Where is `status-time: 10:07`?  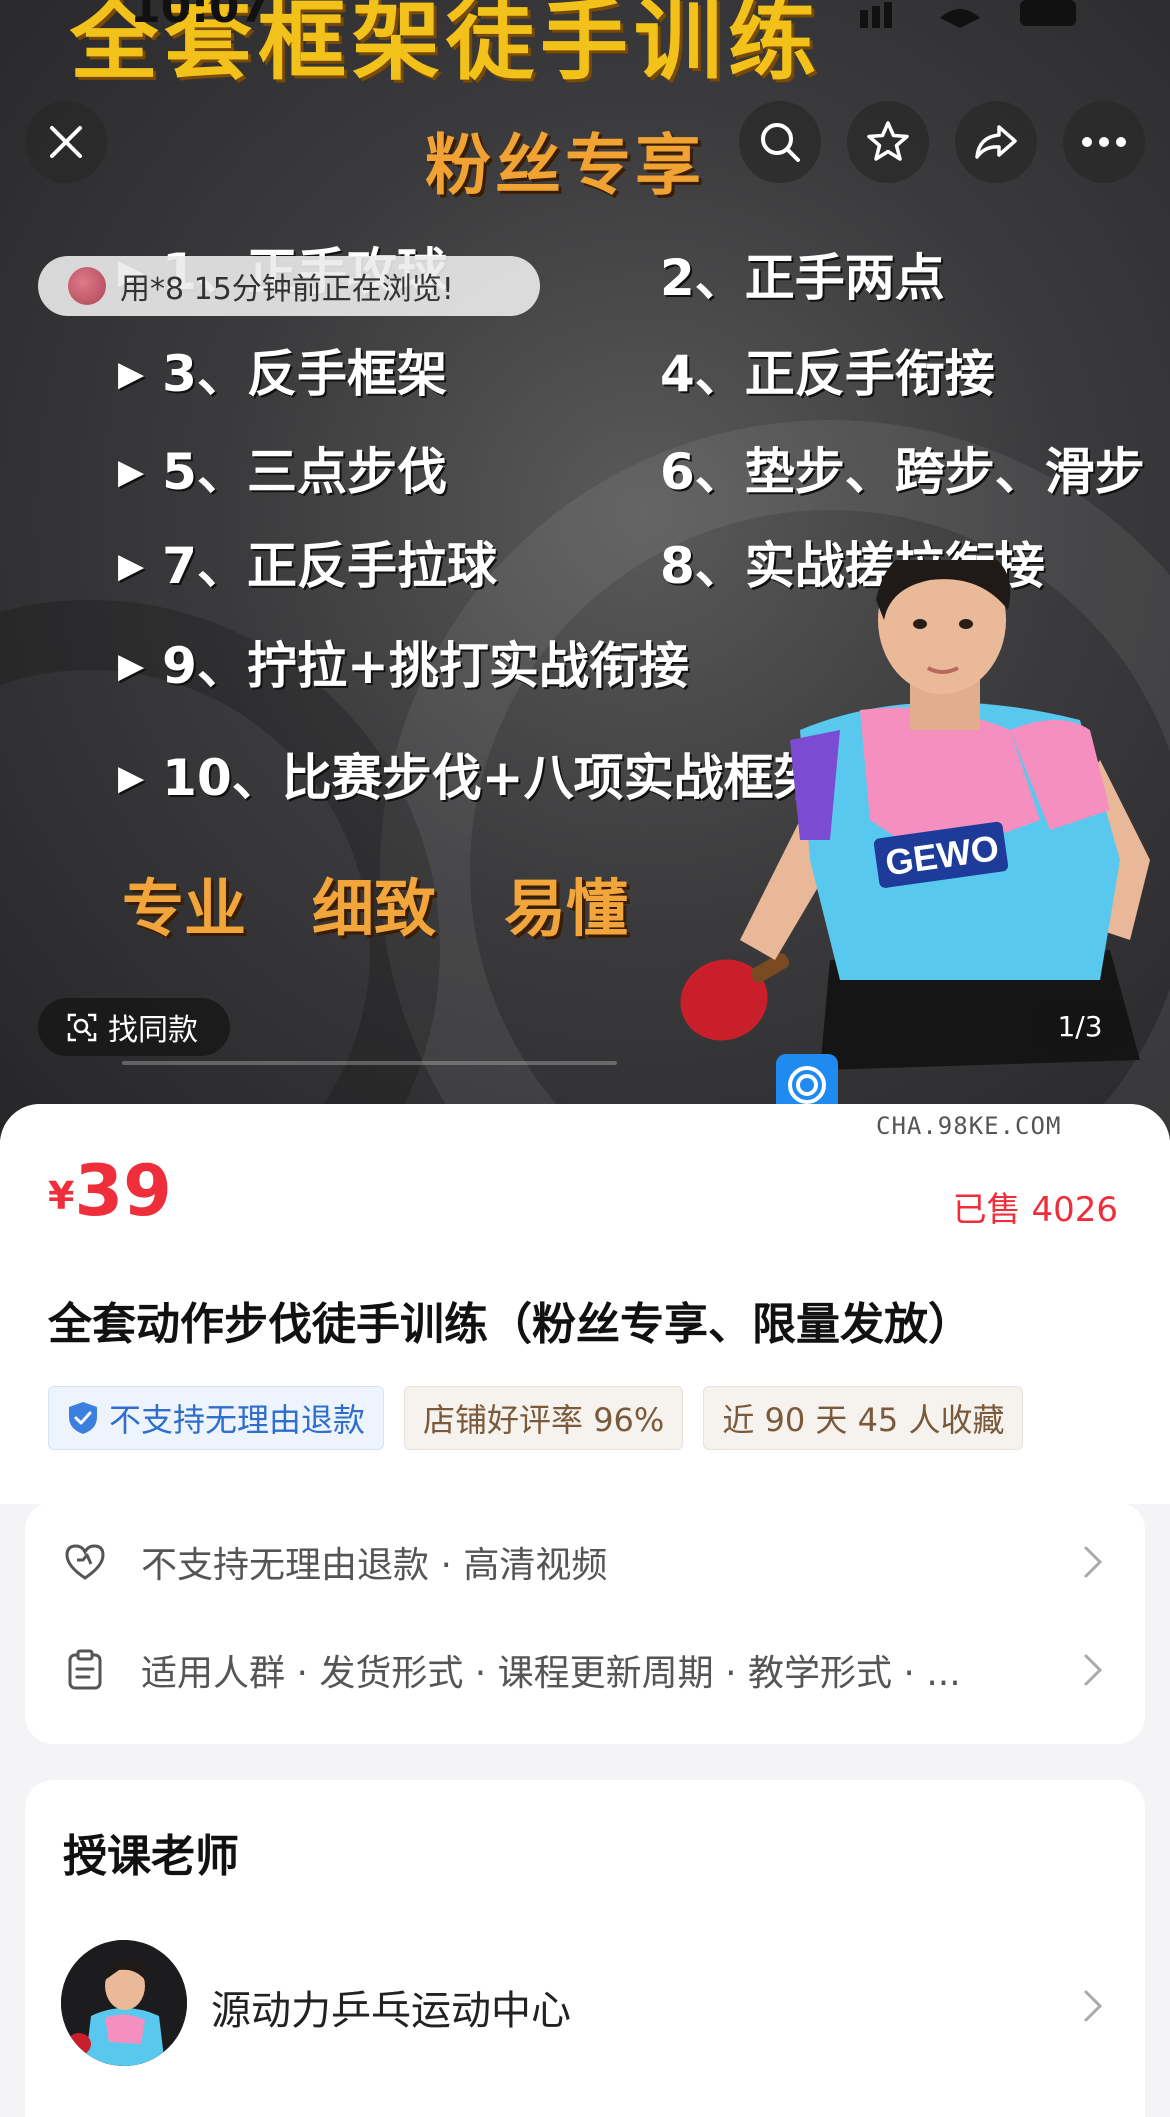 status-time: 10:07 is located at coordinates (200, 16).